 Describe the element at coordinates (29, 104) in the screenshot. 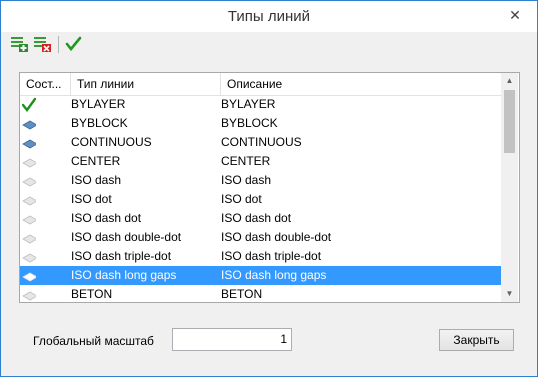

I see `current-linetype-check-icon` at that location.